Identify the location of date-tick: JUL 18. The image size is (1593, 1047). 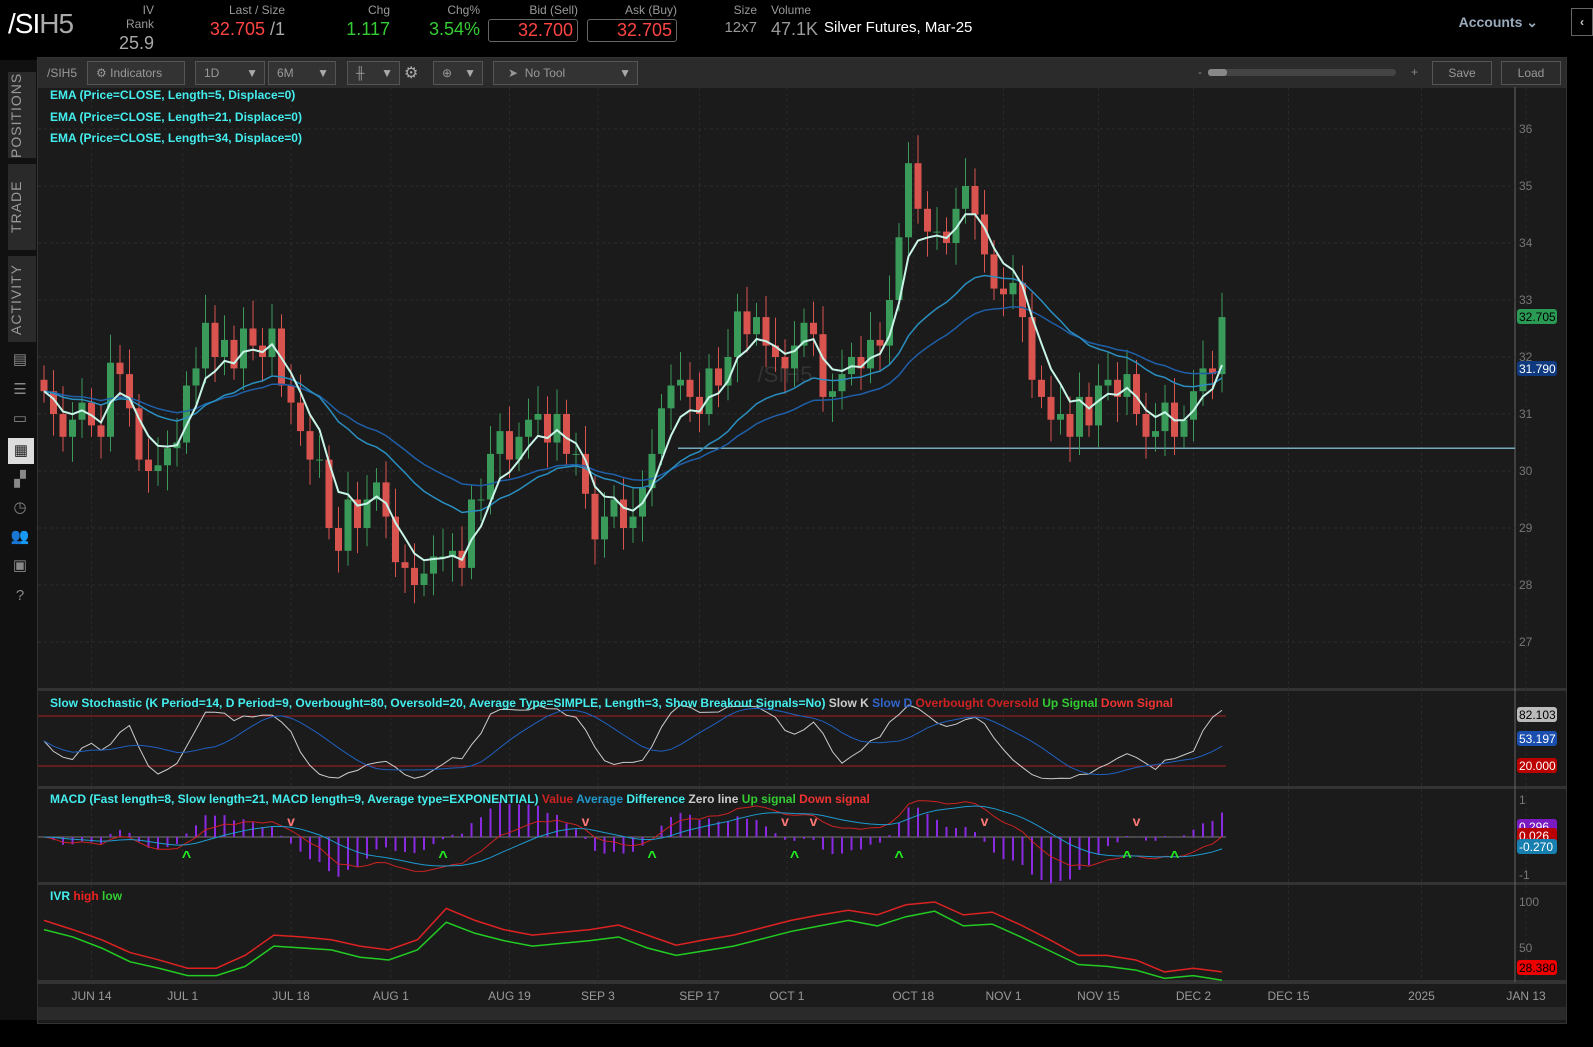
(291, 996).